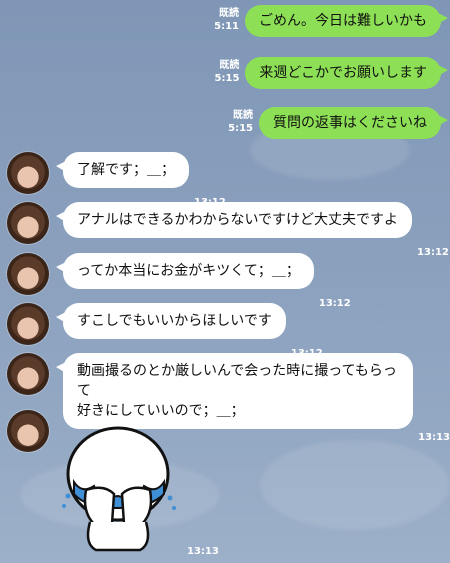  Describe the element at coordinates (237, 381) in the screenshot. I see `message-line: 動画撮るのとか厳しいんで会った時に撮ってもらって` at that location.